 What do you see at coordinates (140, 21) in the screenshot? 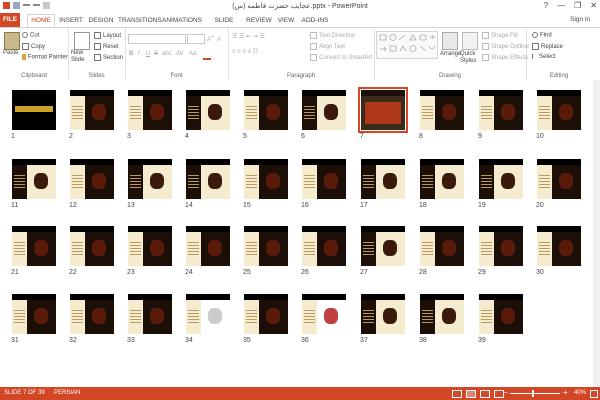
I see `tab-transitions: TRANSITIONS` at bounding box center [140, 21].